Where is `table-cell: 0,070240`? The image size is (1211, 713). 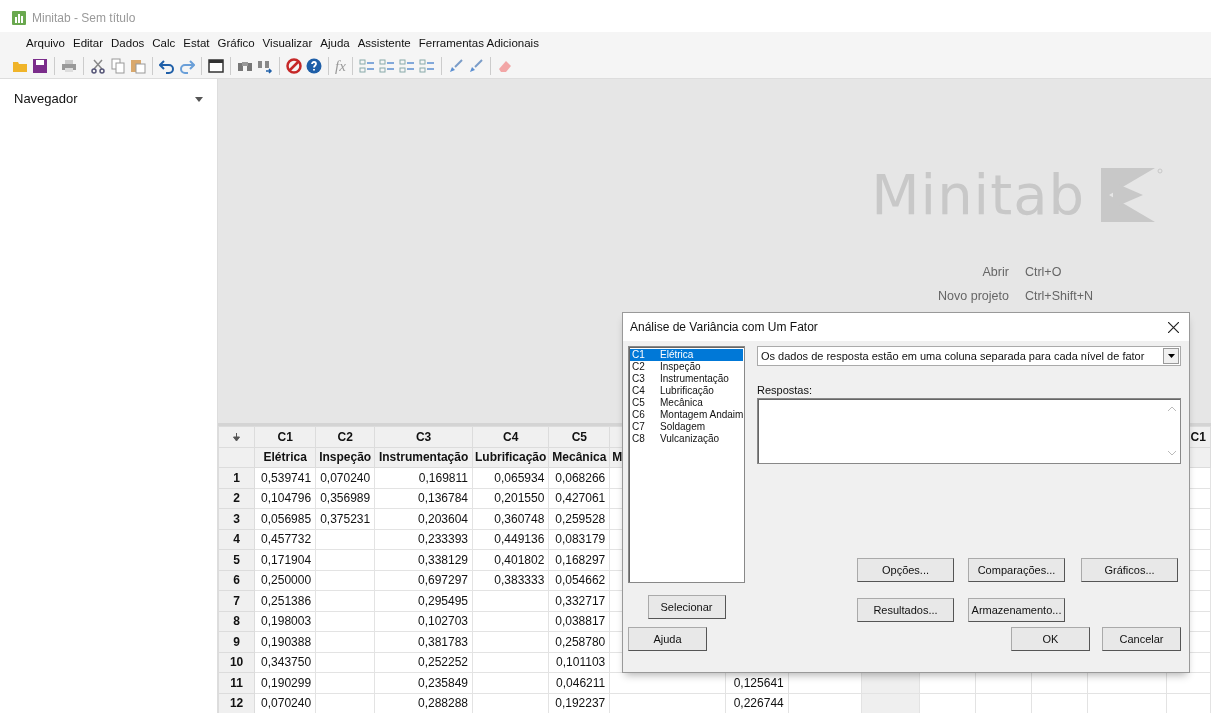
table-cell: 0,070240 is located at coordinates (345, 477).